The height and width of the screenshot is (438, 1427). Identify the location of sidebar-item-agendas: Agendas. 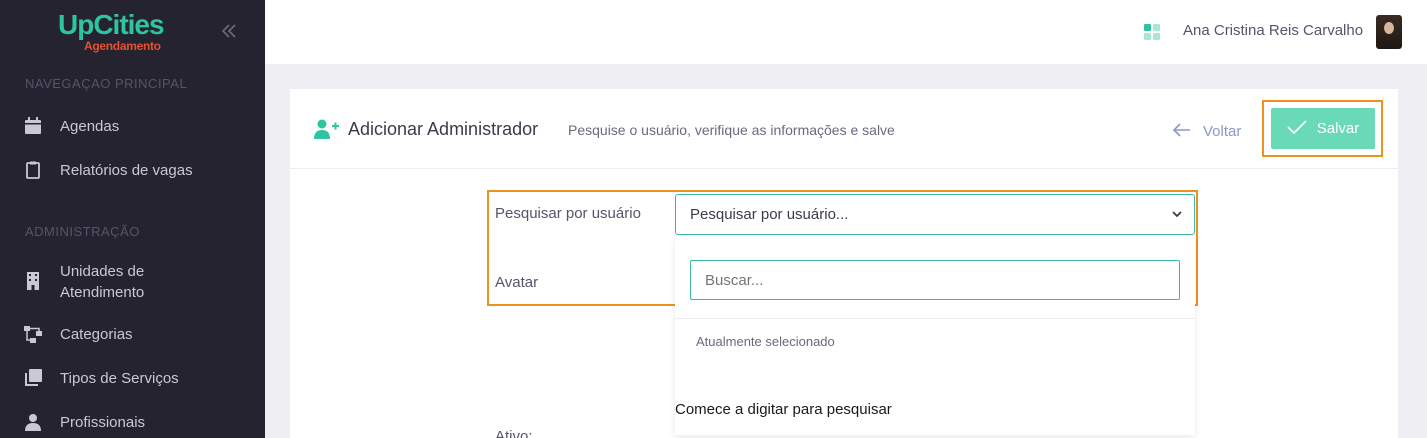
(71, 126).